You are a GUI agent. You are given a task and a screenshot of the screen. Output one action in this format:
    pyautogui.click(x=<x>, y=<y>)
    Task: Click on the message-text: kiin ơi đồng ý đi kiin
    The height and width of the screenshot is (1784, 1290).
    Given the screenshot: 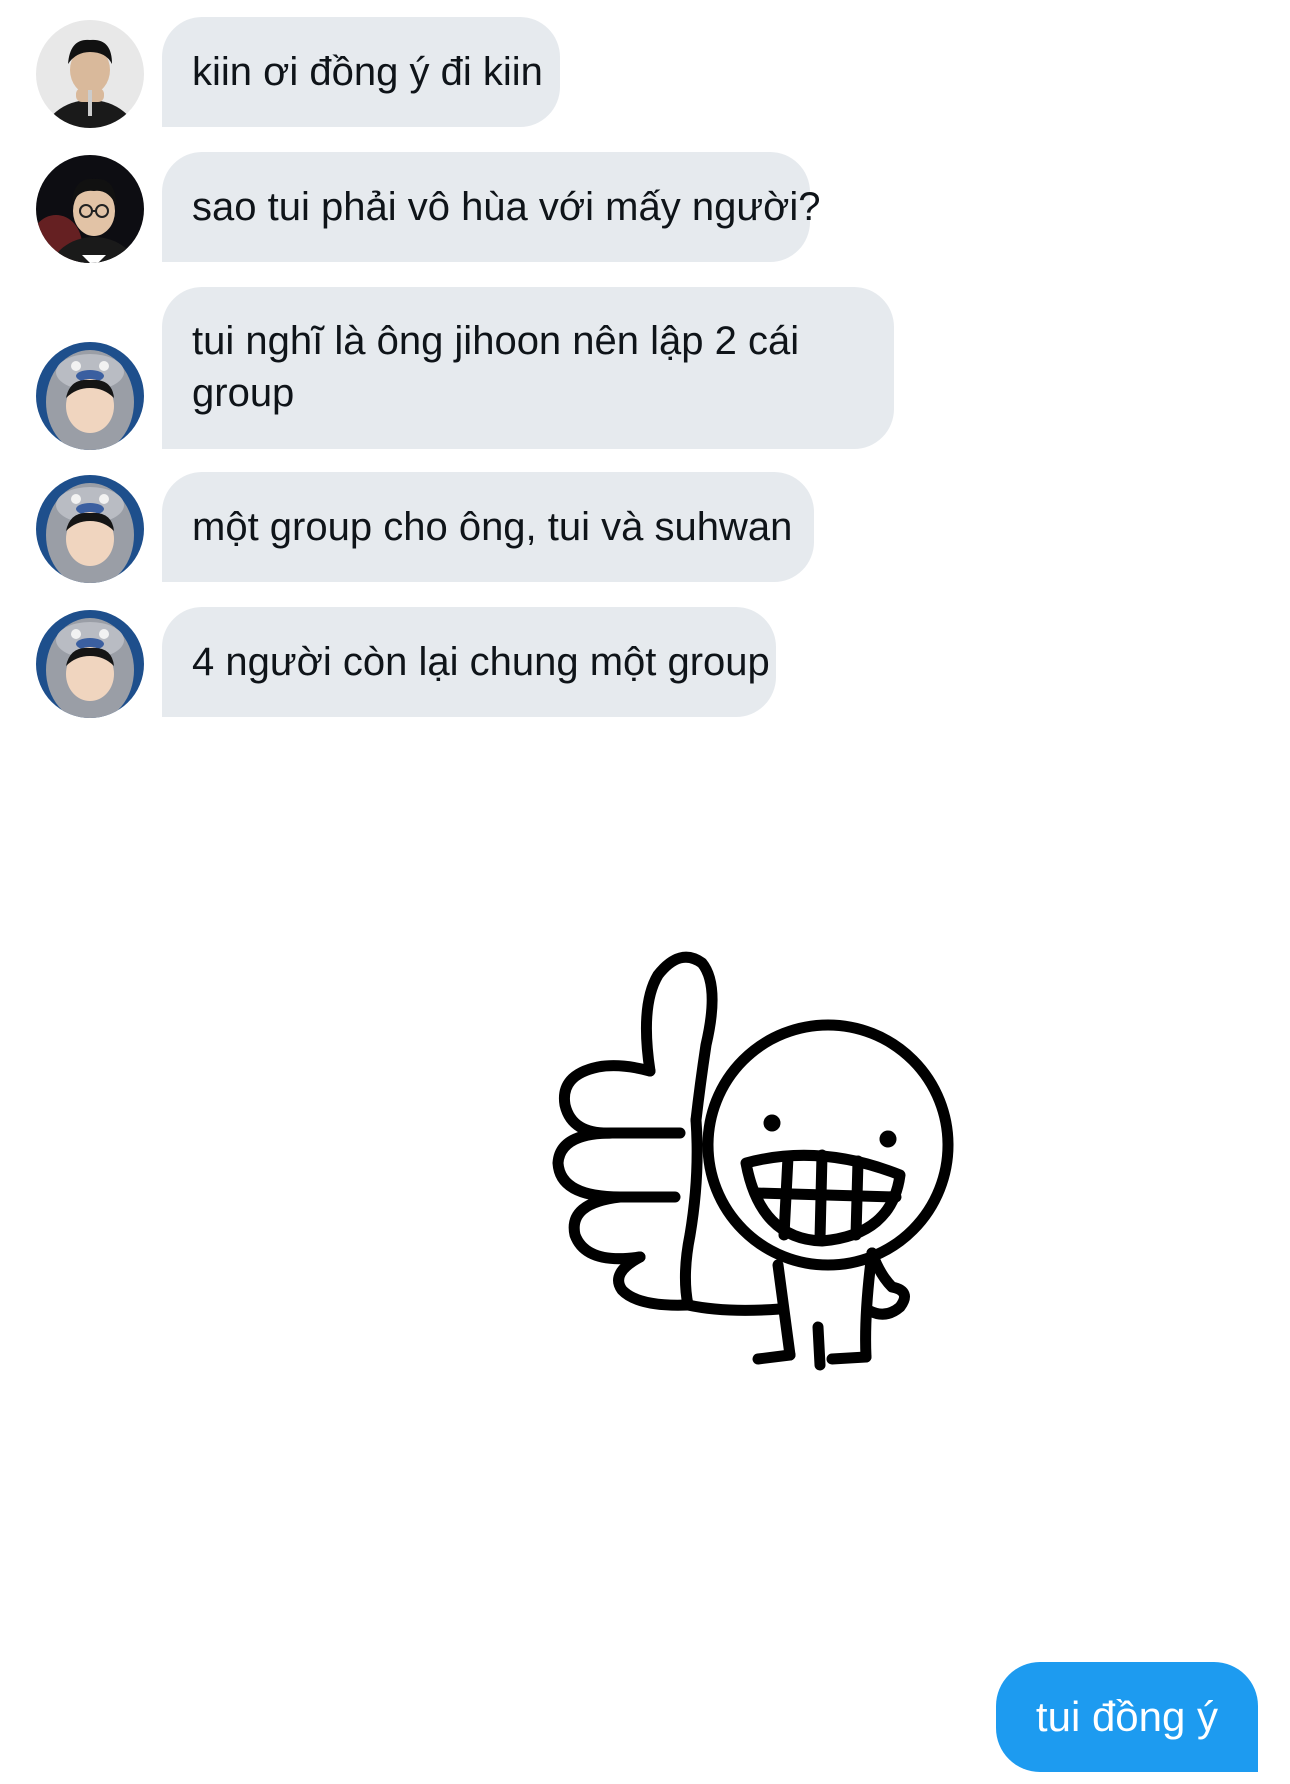 What is the action you would take?
    pyautogui.click(x=367, y=72)
    